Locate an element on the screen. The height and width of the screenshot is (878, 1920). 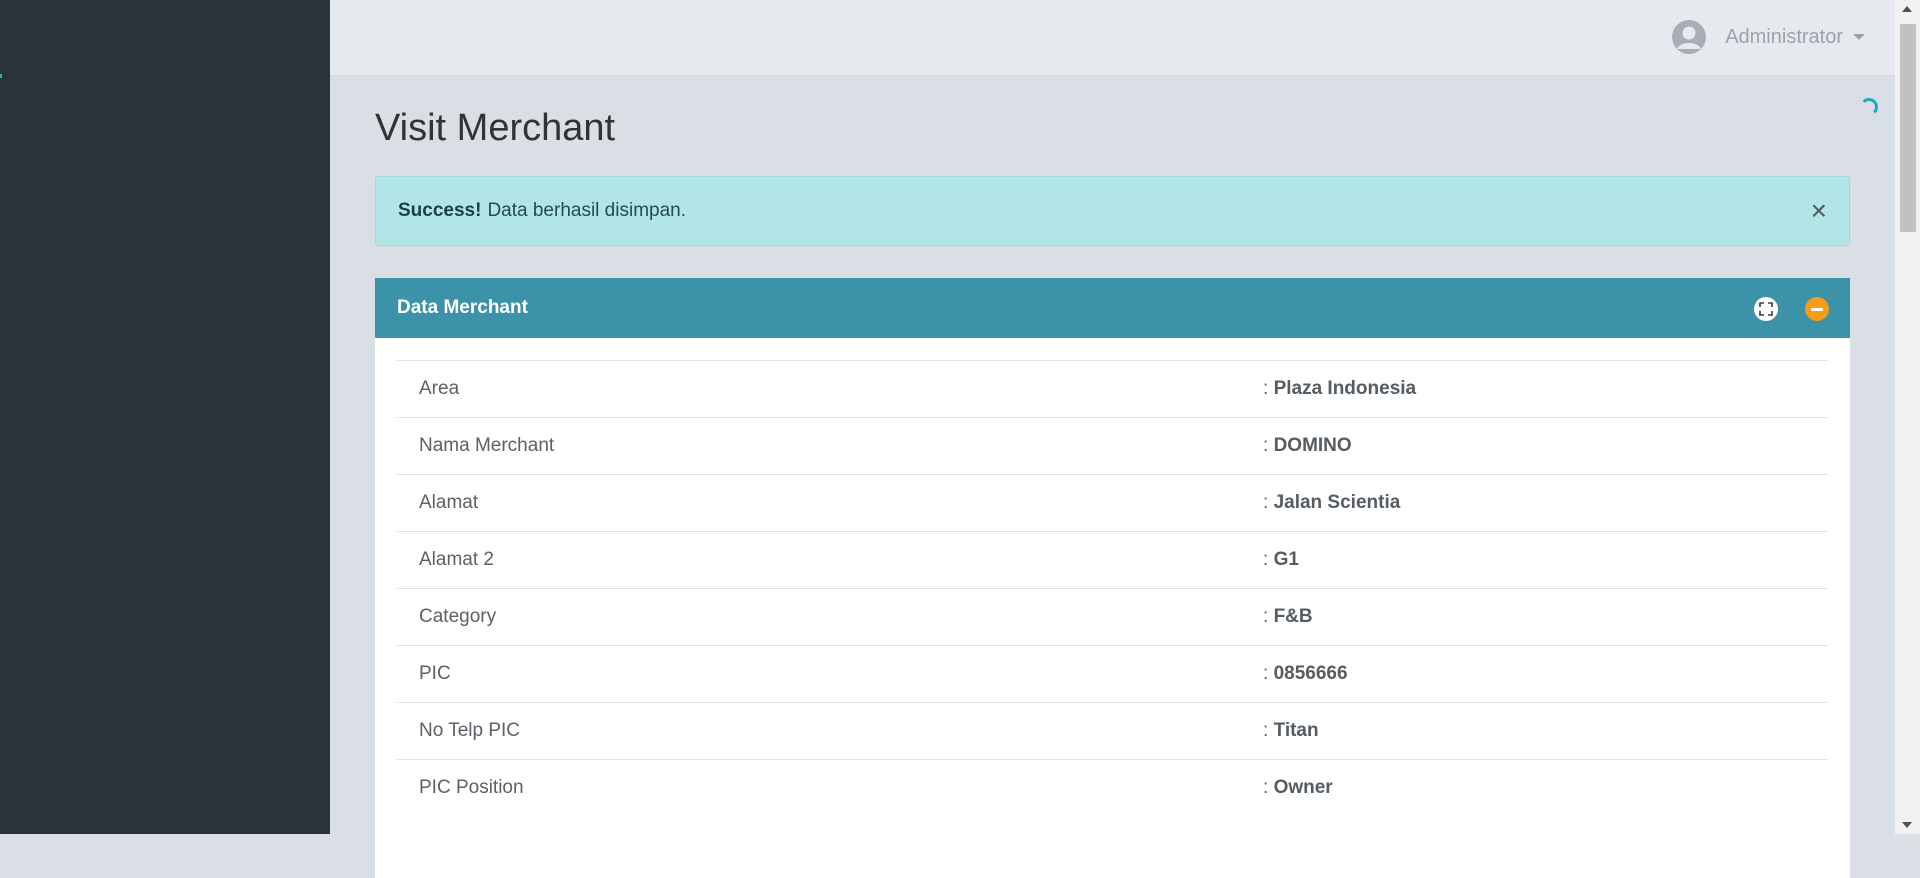
success-alert: Success! Data berhasil disimpan. × is located at coordinates (1112, 211).